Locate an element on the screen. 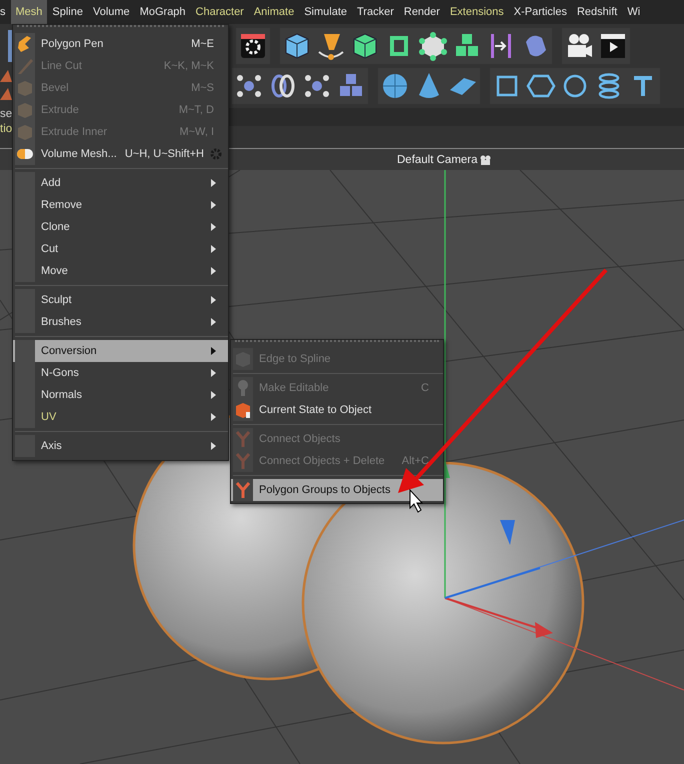 This screenshot has height=764, width=684. menu-bar-item: MoGraph is located at coordinates (162, 12).